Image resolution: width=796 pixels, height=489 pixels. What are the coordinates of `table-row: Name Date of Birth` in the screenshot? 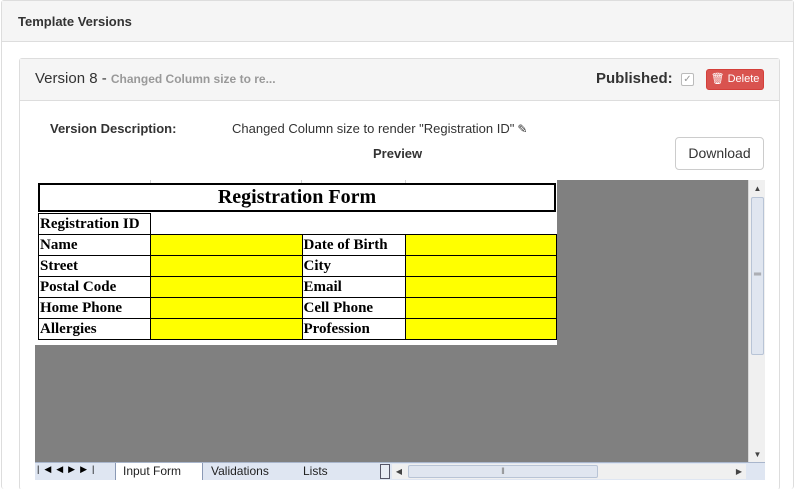 It's located at (297, 245).